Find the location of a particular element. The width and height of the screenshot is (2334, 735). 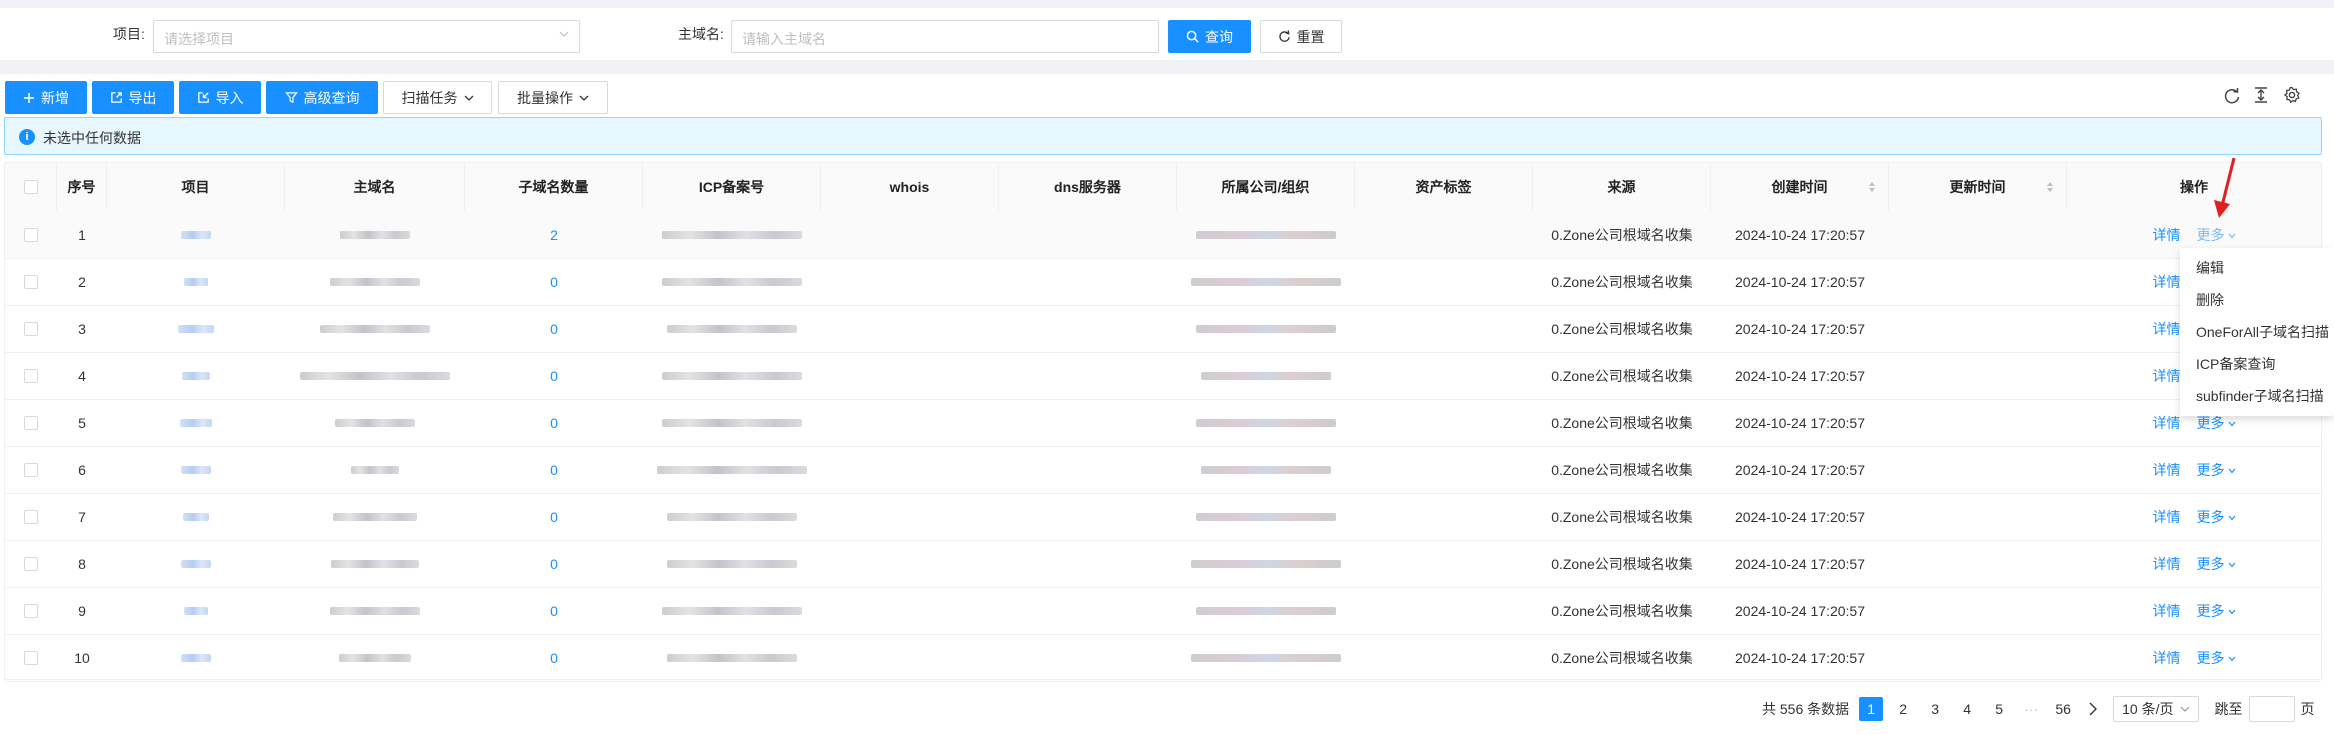

menu-item-oneforall-scan: OneForAll子域名扫描 is located at coordinates (2257, 332).